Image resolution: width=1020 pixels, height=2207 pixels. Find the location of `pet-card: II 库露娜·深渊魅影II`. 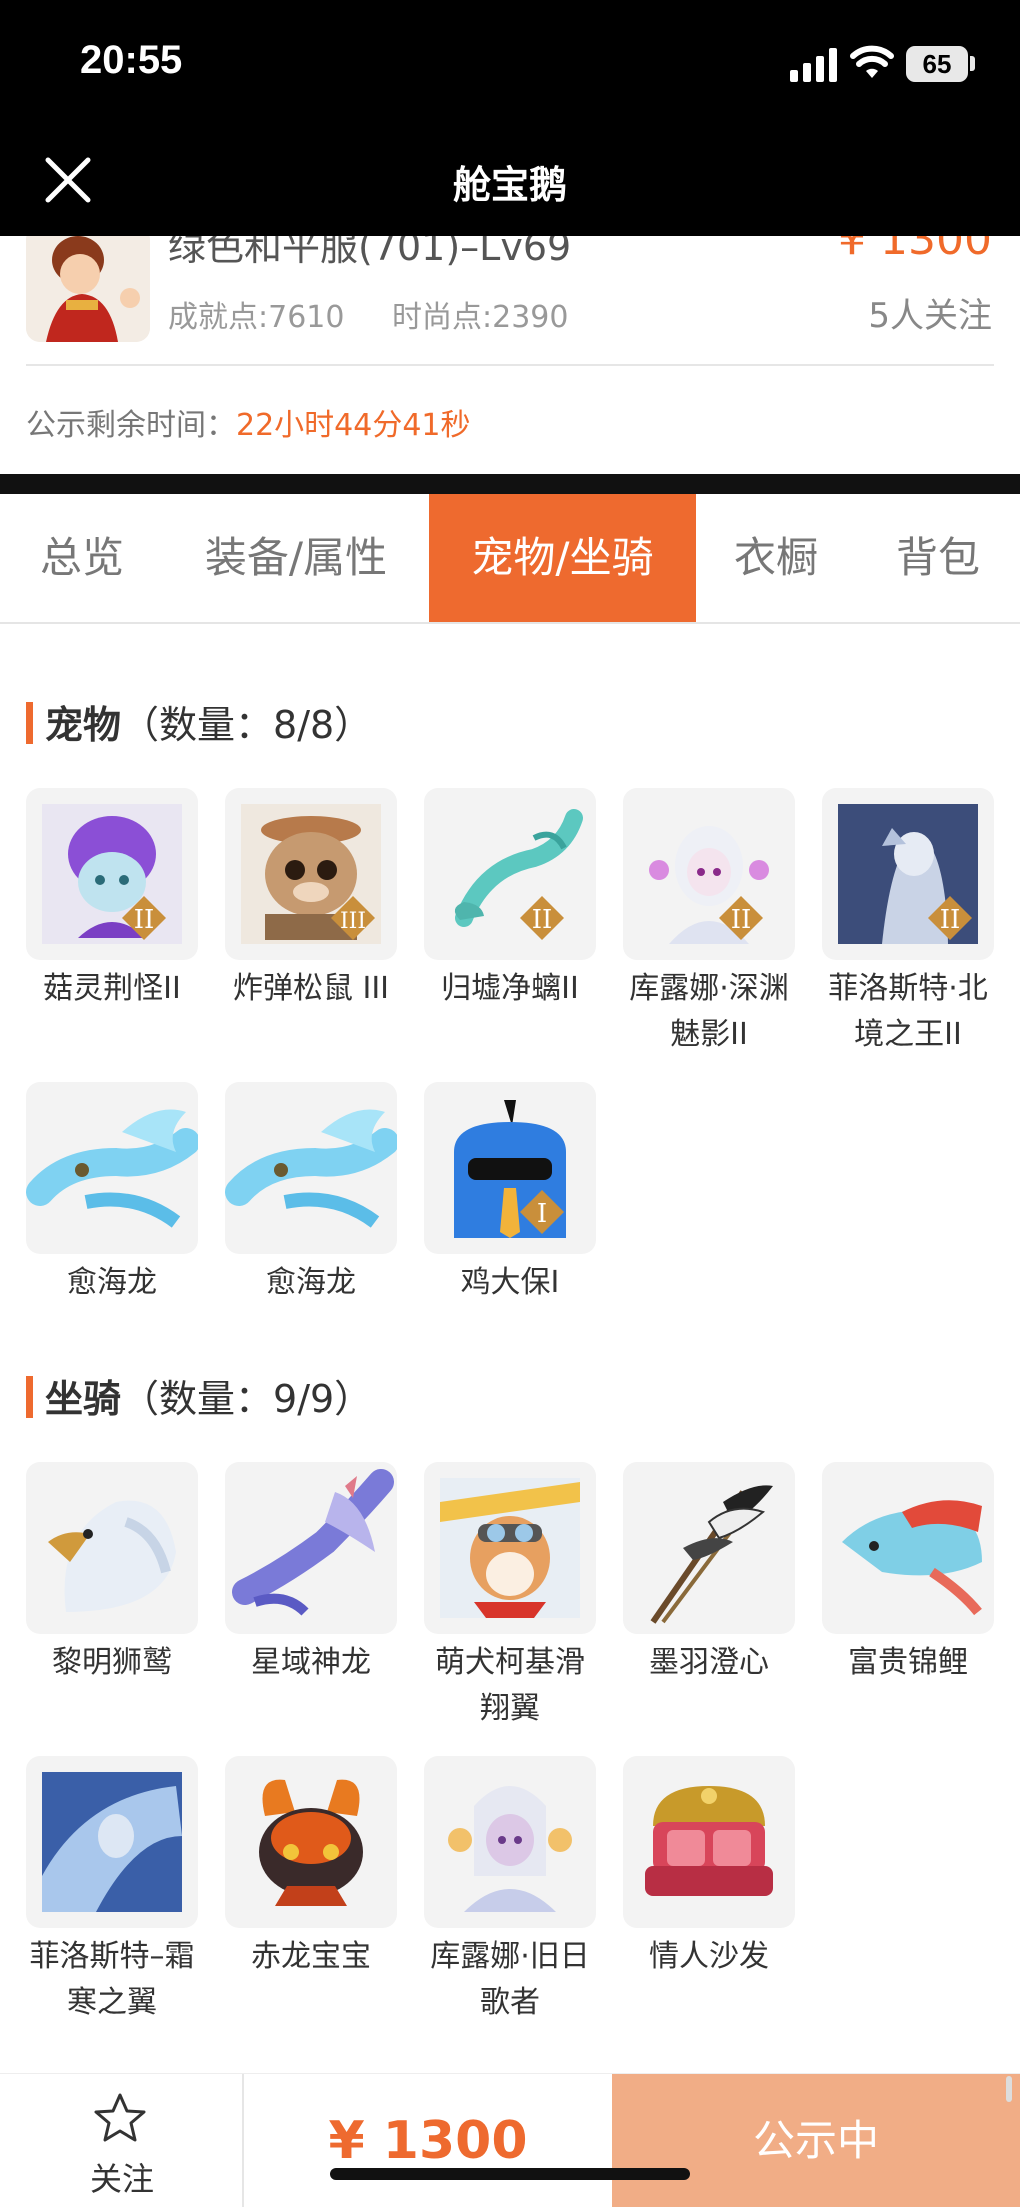

pet-card: II 库露娜·深渊魅影II is located at coordinates (709, 923).